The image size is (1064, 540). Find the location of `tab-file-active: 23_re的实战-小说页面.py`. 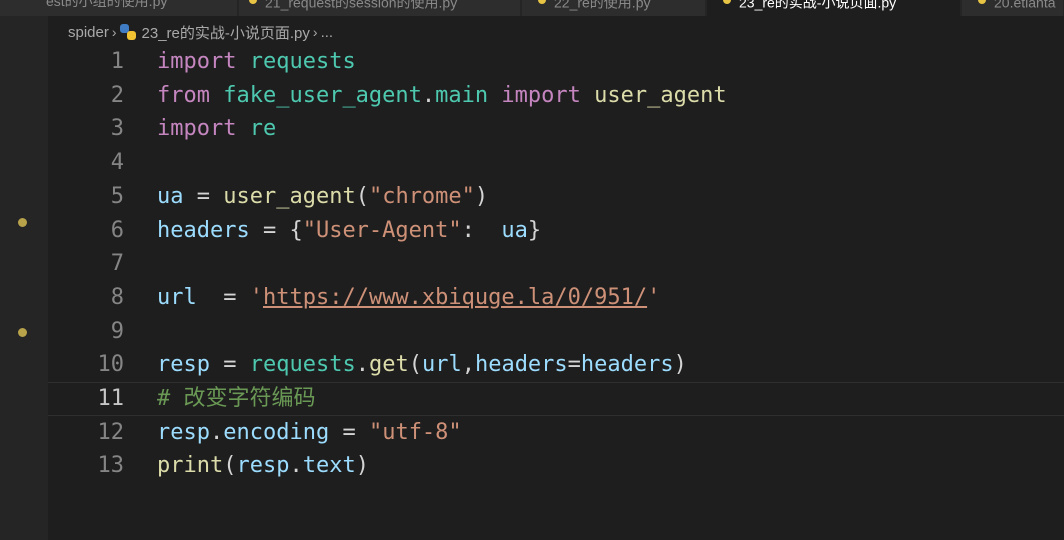

tab-file-active: 23_re的实战-小说页面.py is located at coordinates (834, 8).